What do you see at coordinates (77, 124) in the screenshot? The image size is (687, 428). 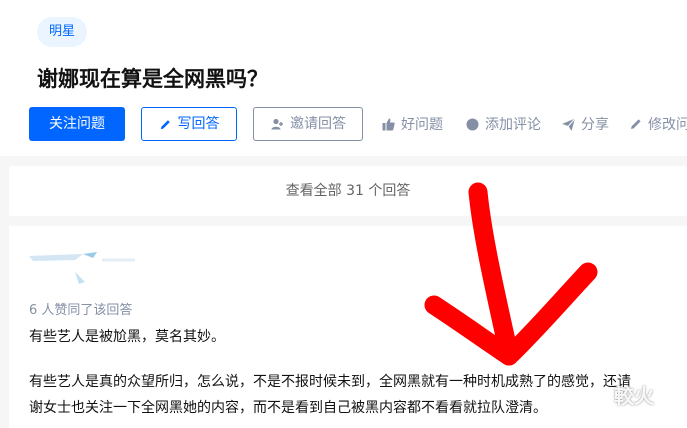 I see `follow-question-button: 关注问题` at bounding box center [77, 124].